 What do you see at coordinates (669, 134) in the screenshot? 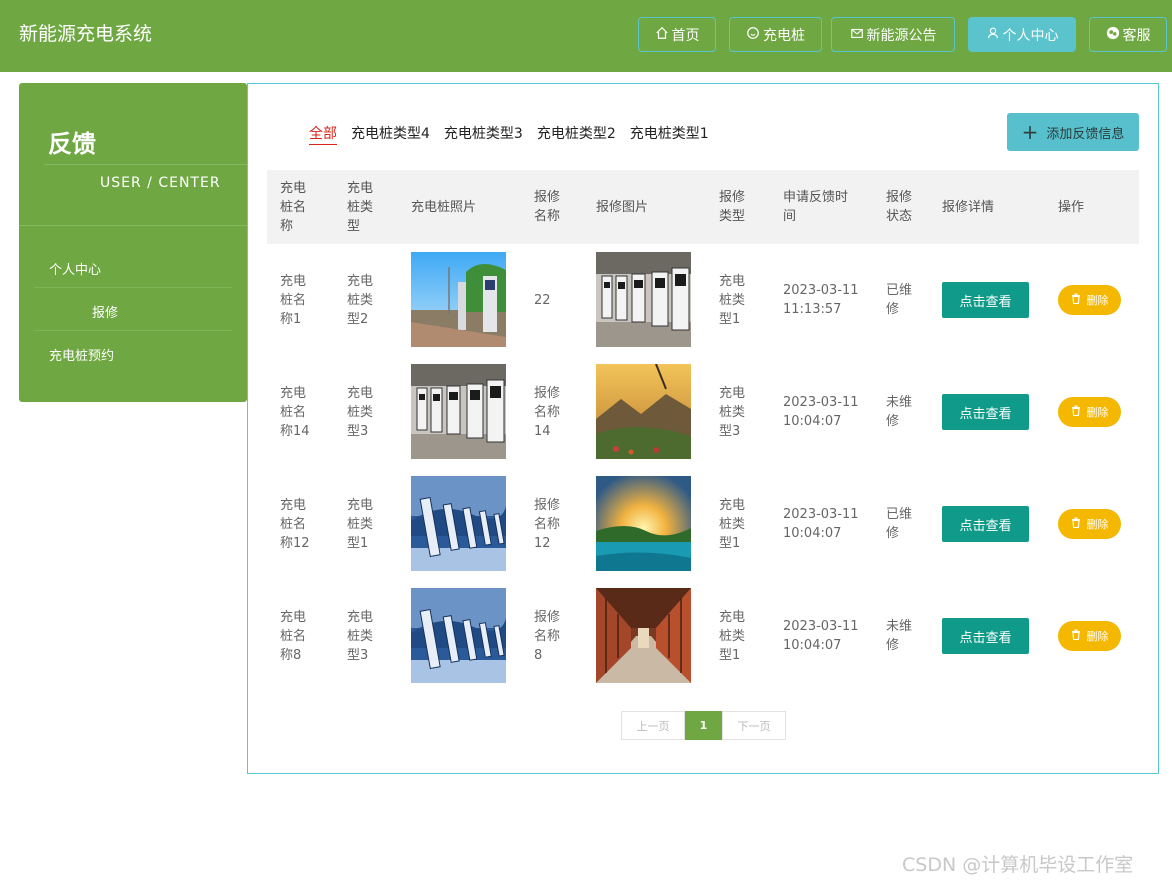
I see `tab-type1: 充电桩类型1` at bounding box center [669, 134].